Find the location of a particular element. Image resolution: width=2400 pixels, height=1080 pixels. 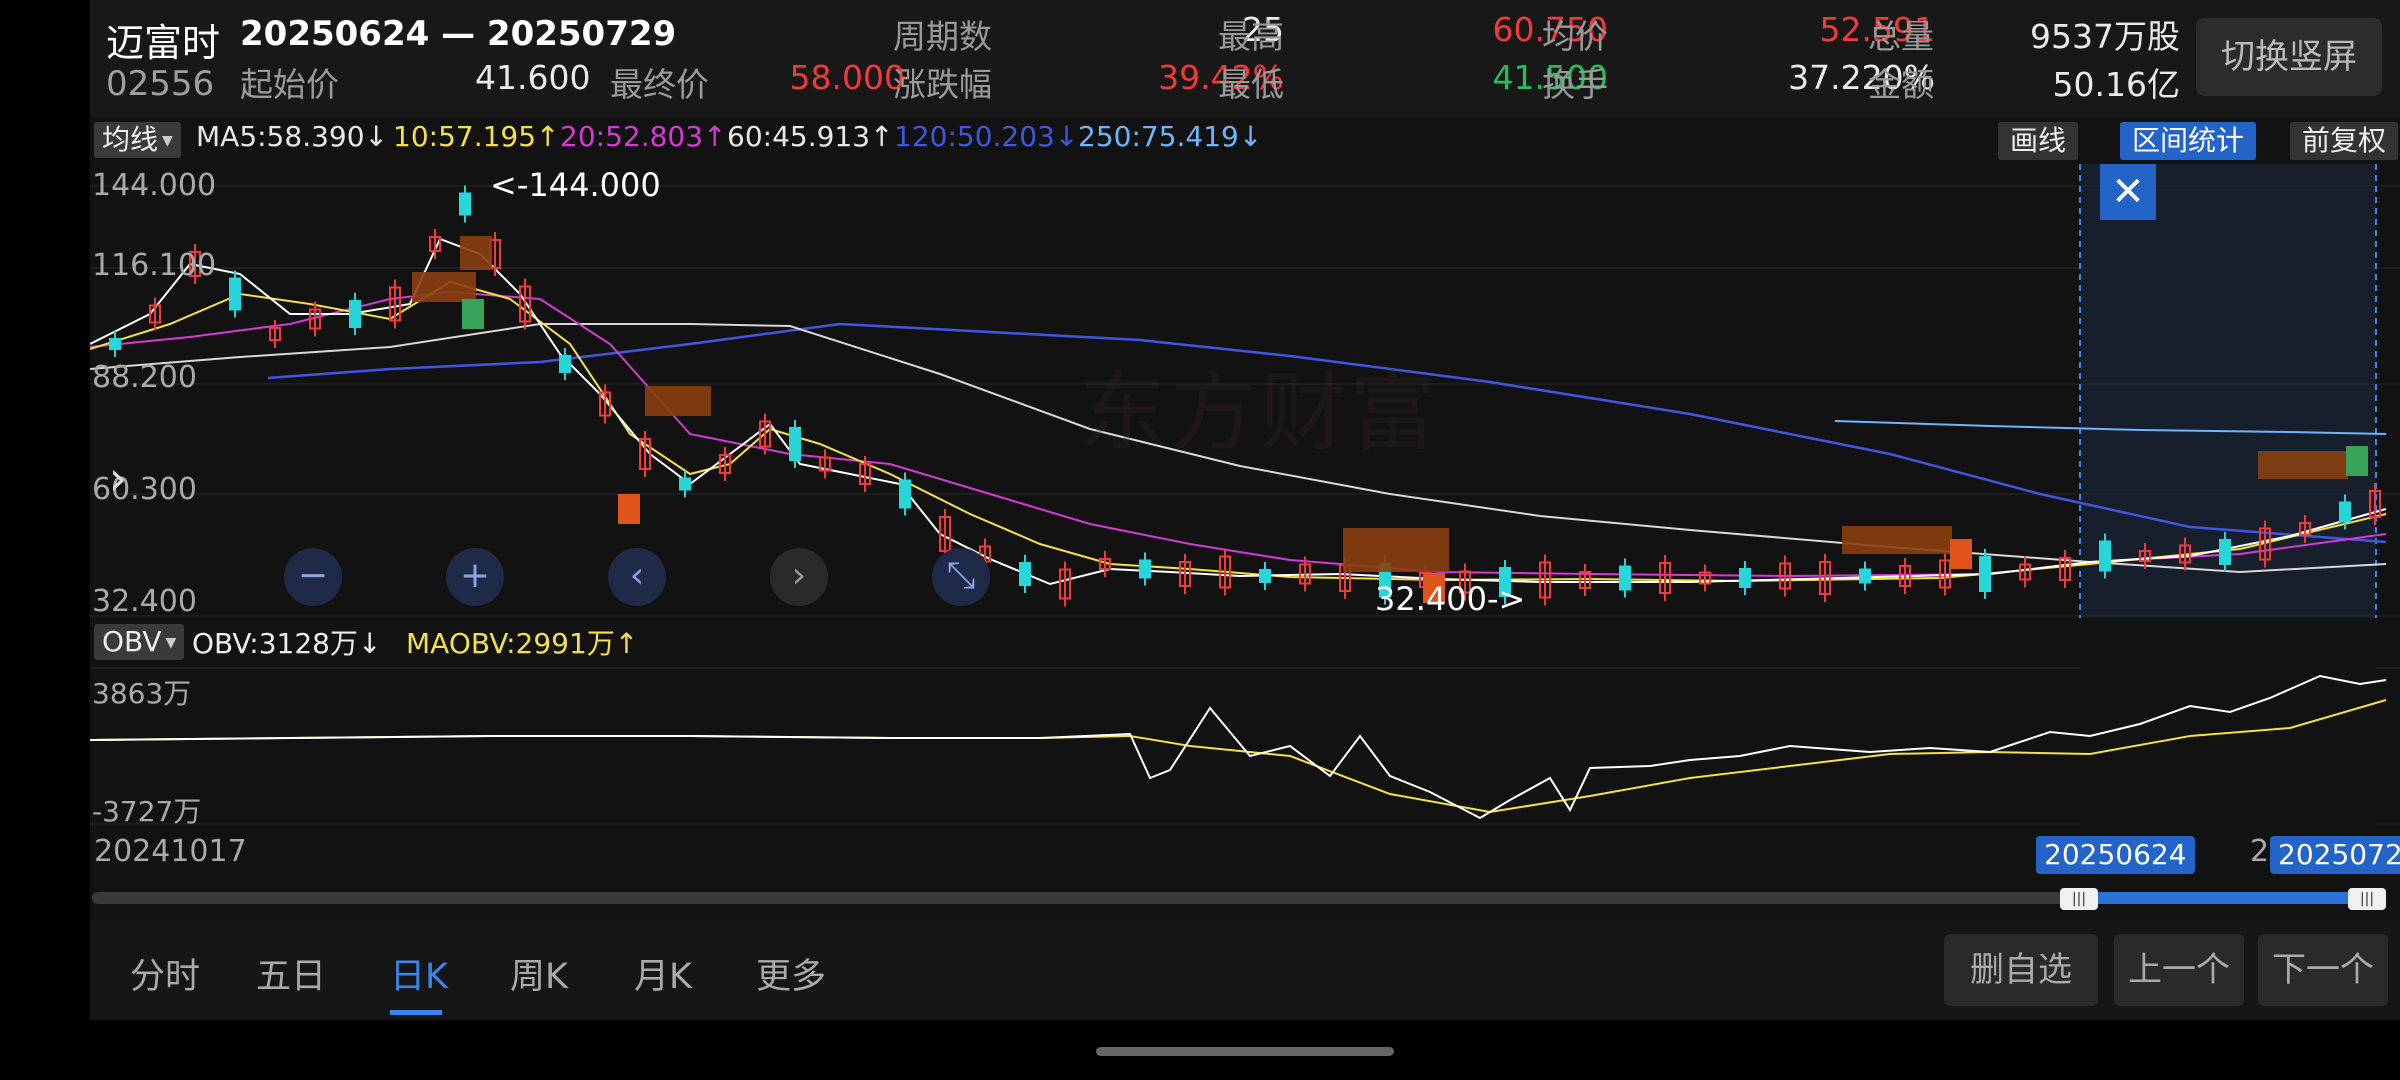

tab-monthly-k: 月K is located at coordinates (663, 973).